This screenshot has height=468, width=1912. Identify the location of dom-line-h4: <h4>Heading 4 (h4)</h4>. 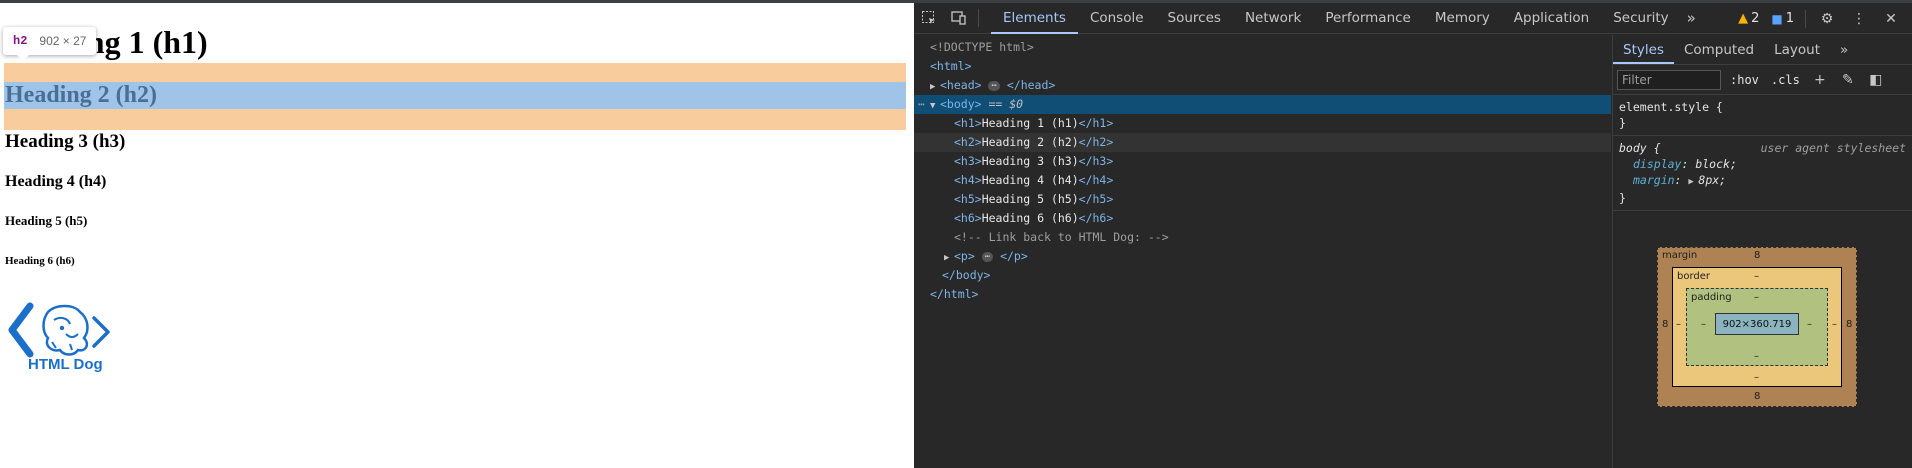
(1262, 180).